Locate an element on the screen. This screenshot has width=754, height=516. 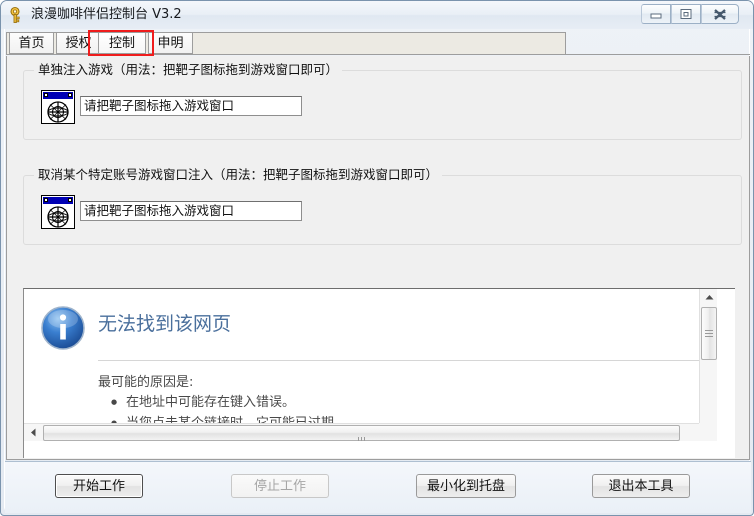
tab-label: 申明 is located at coordinates (170, 43).